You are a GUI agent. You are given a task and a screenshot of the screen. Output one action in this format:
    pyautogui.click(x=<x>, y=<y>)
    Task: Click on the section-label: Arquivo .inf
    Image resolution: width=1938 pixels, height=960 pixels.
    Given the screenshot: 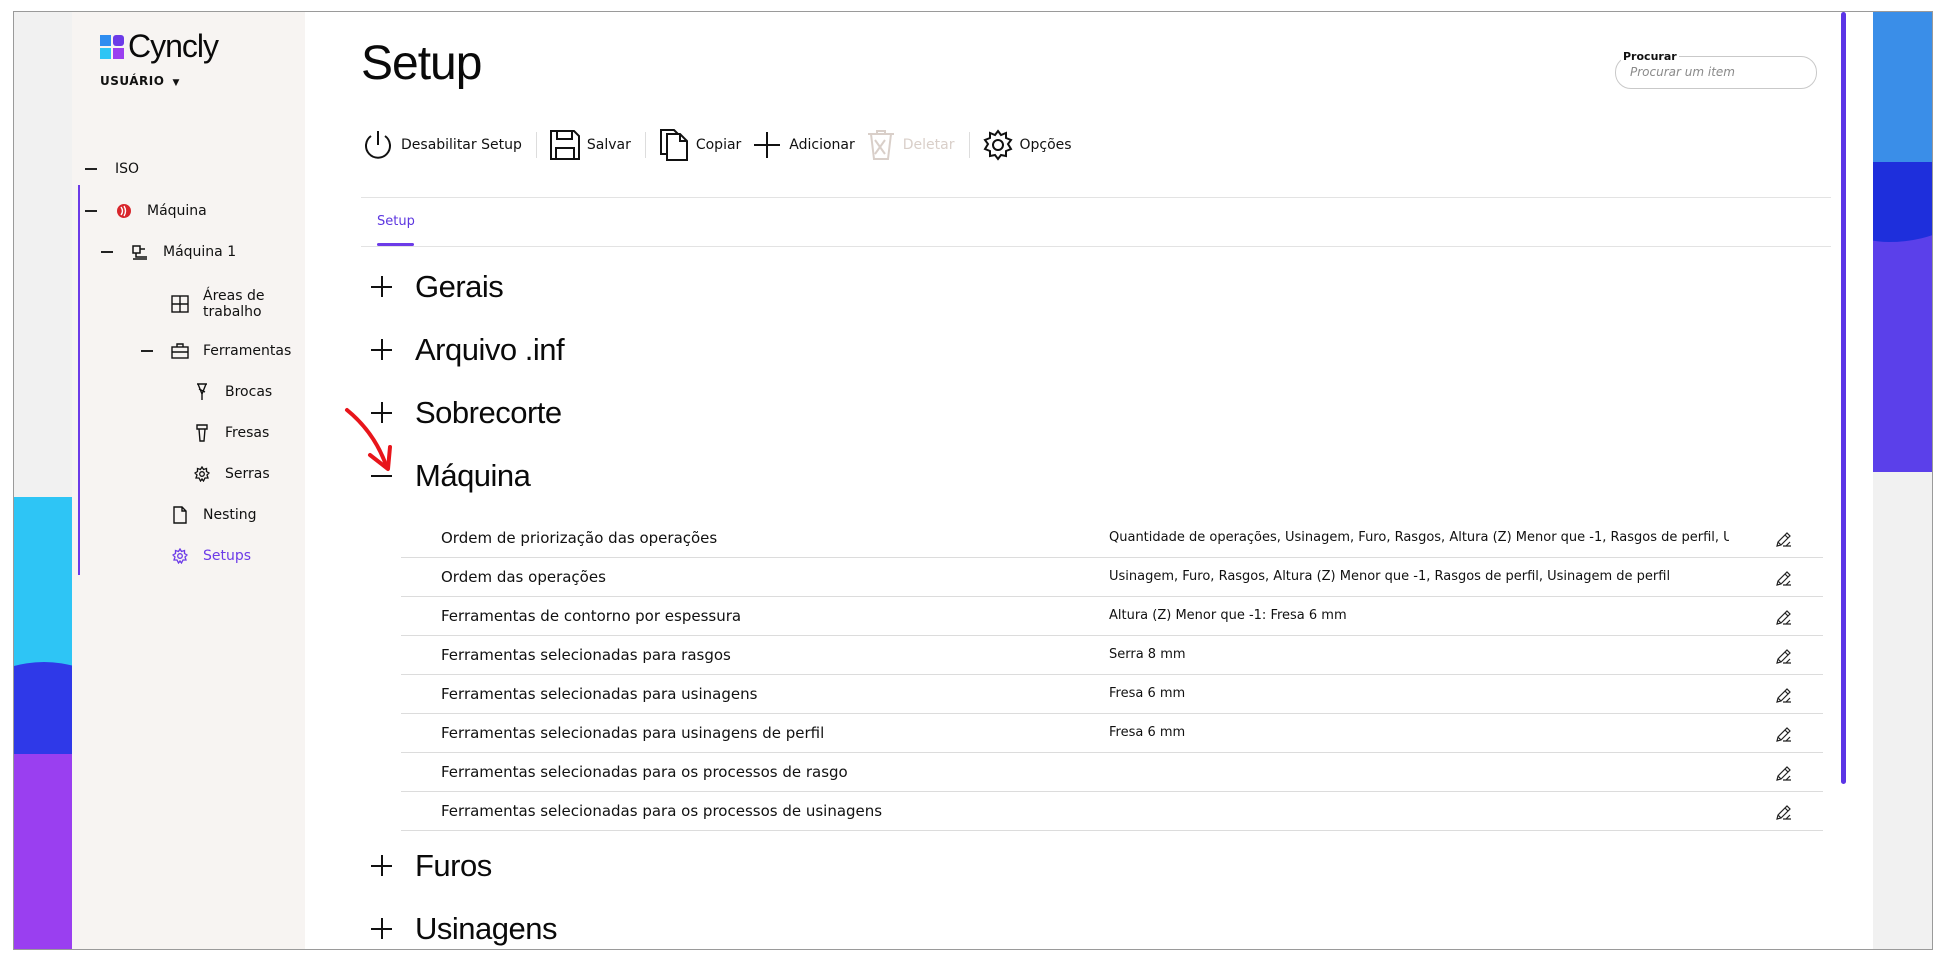 What is the action you would take?
    pyautogui.click(x=490, y=349)
    